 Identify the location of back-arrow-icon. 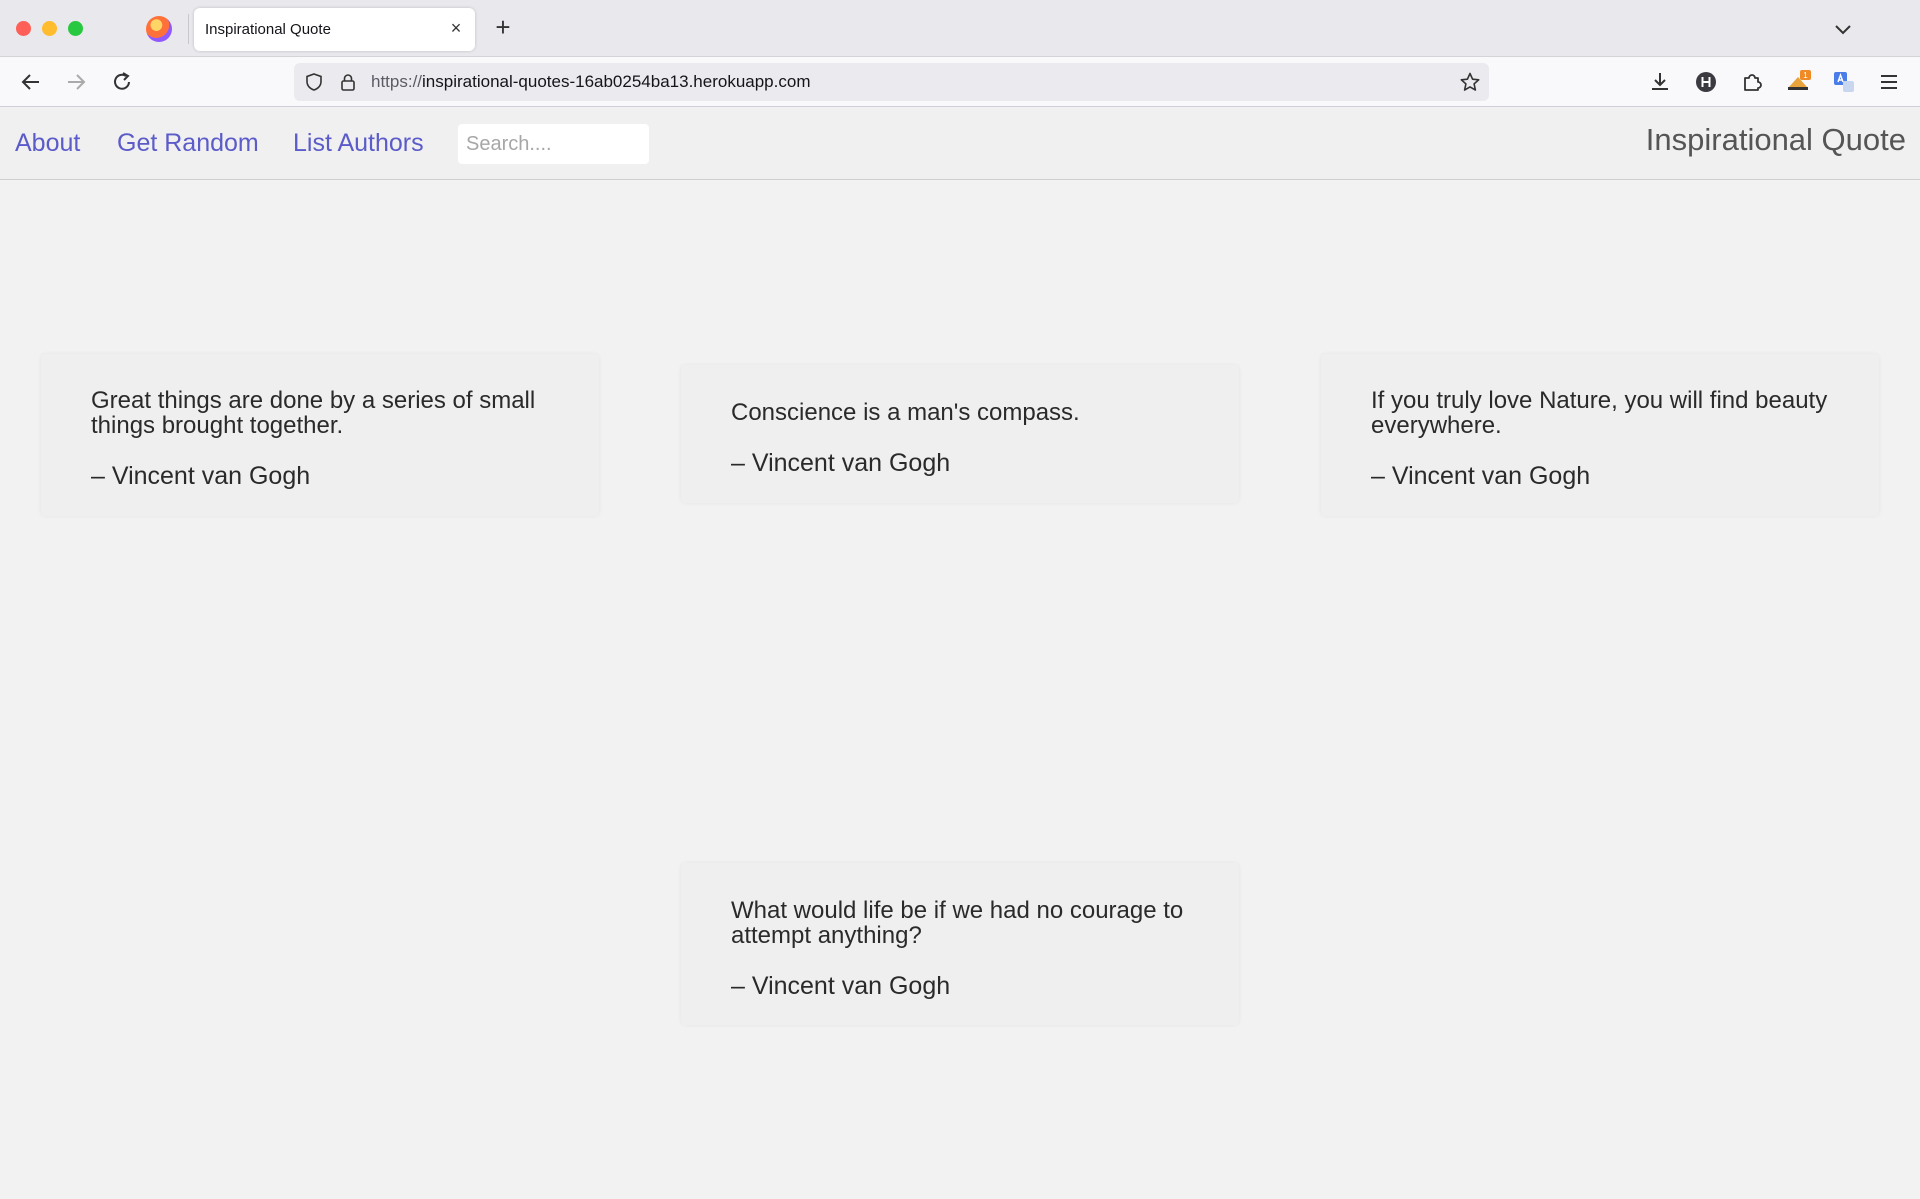
(31, 82).